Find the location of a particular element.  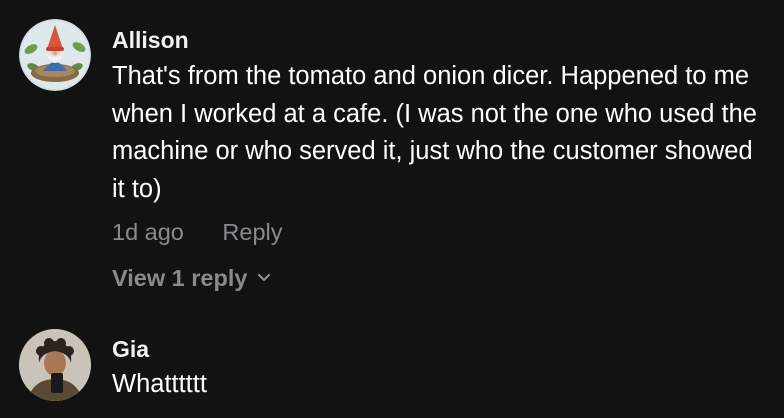

view-replies-button: View 1 reply is located at coordinates (191, 278).